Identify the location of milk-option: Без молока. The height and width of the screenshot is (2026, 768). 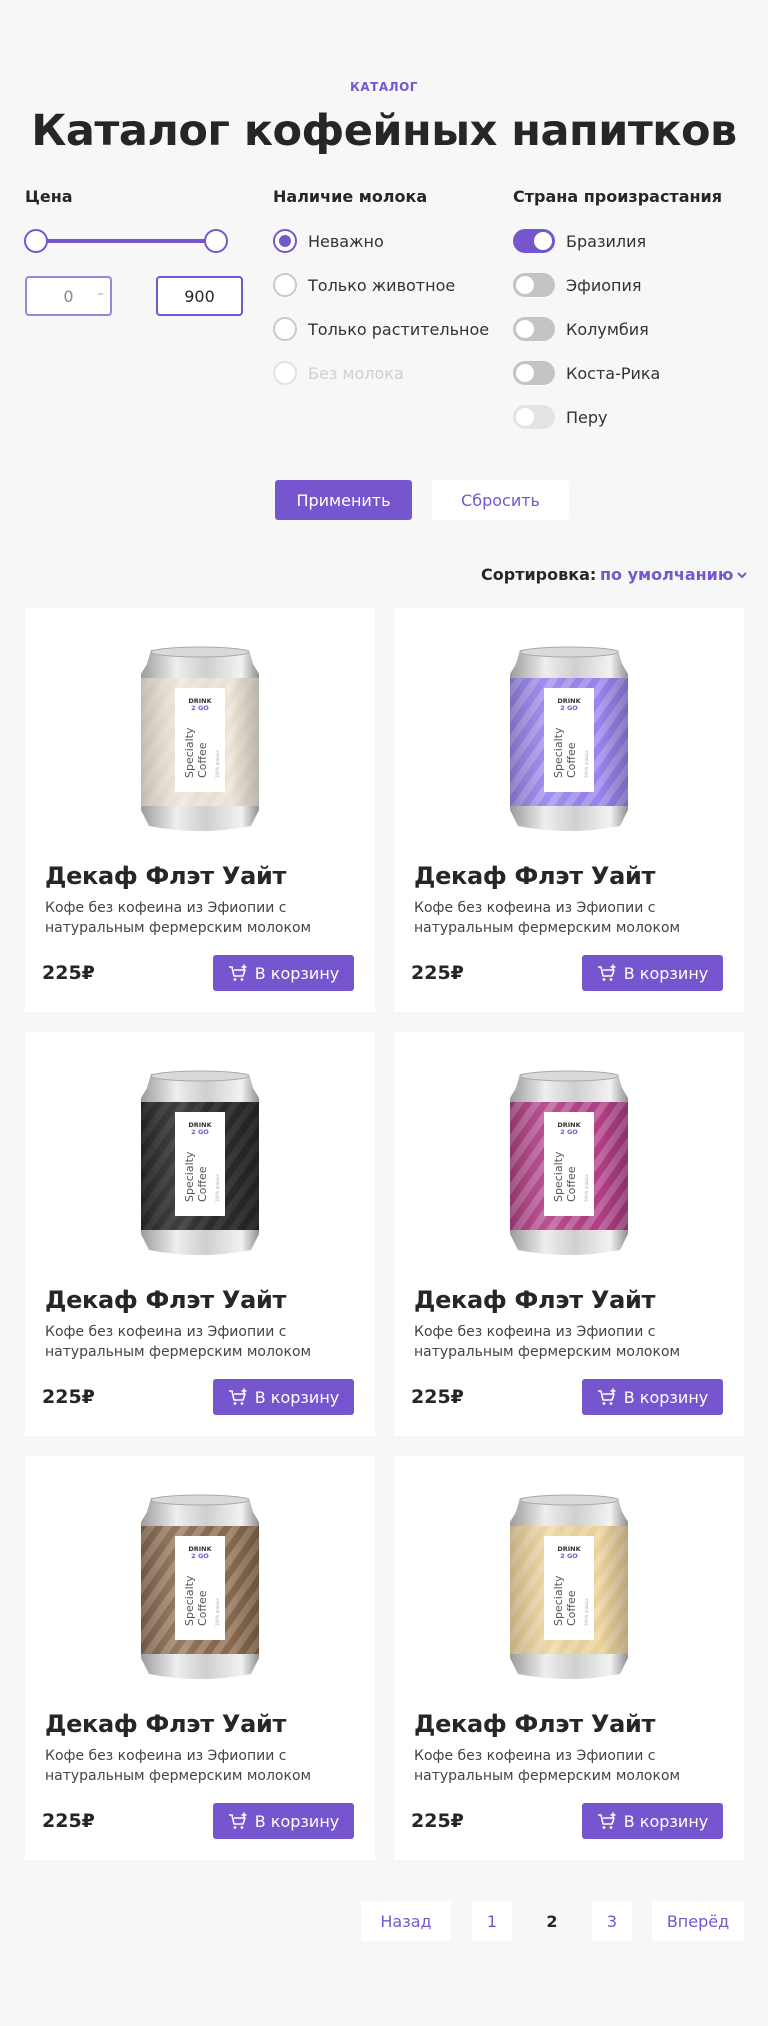
(338, 373).